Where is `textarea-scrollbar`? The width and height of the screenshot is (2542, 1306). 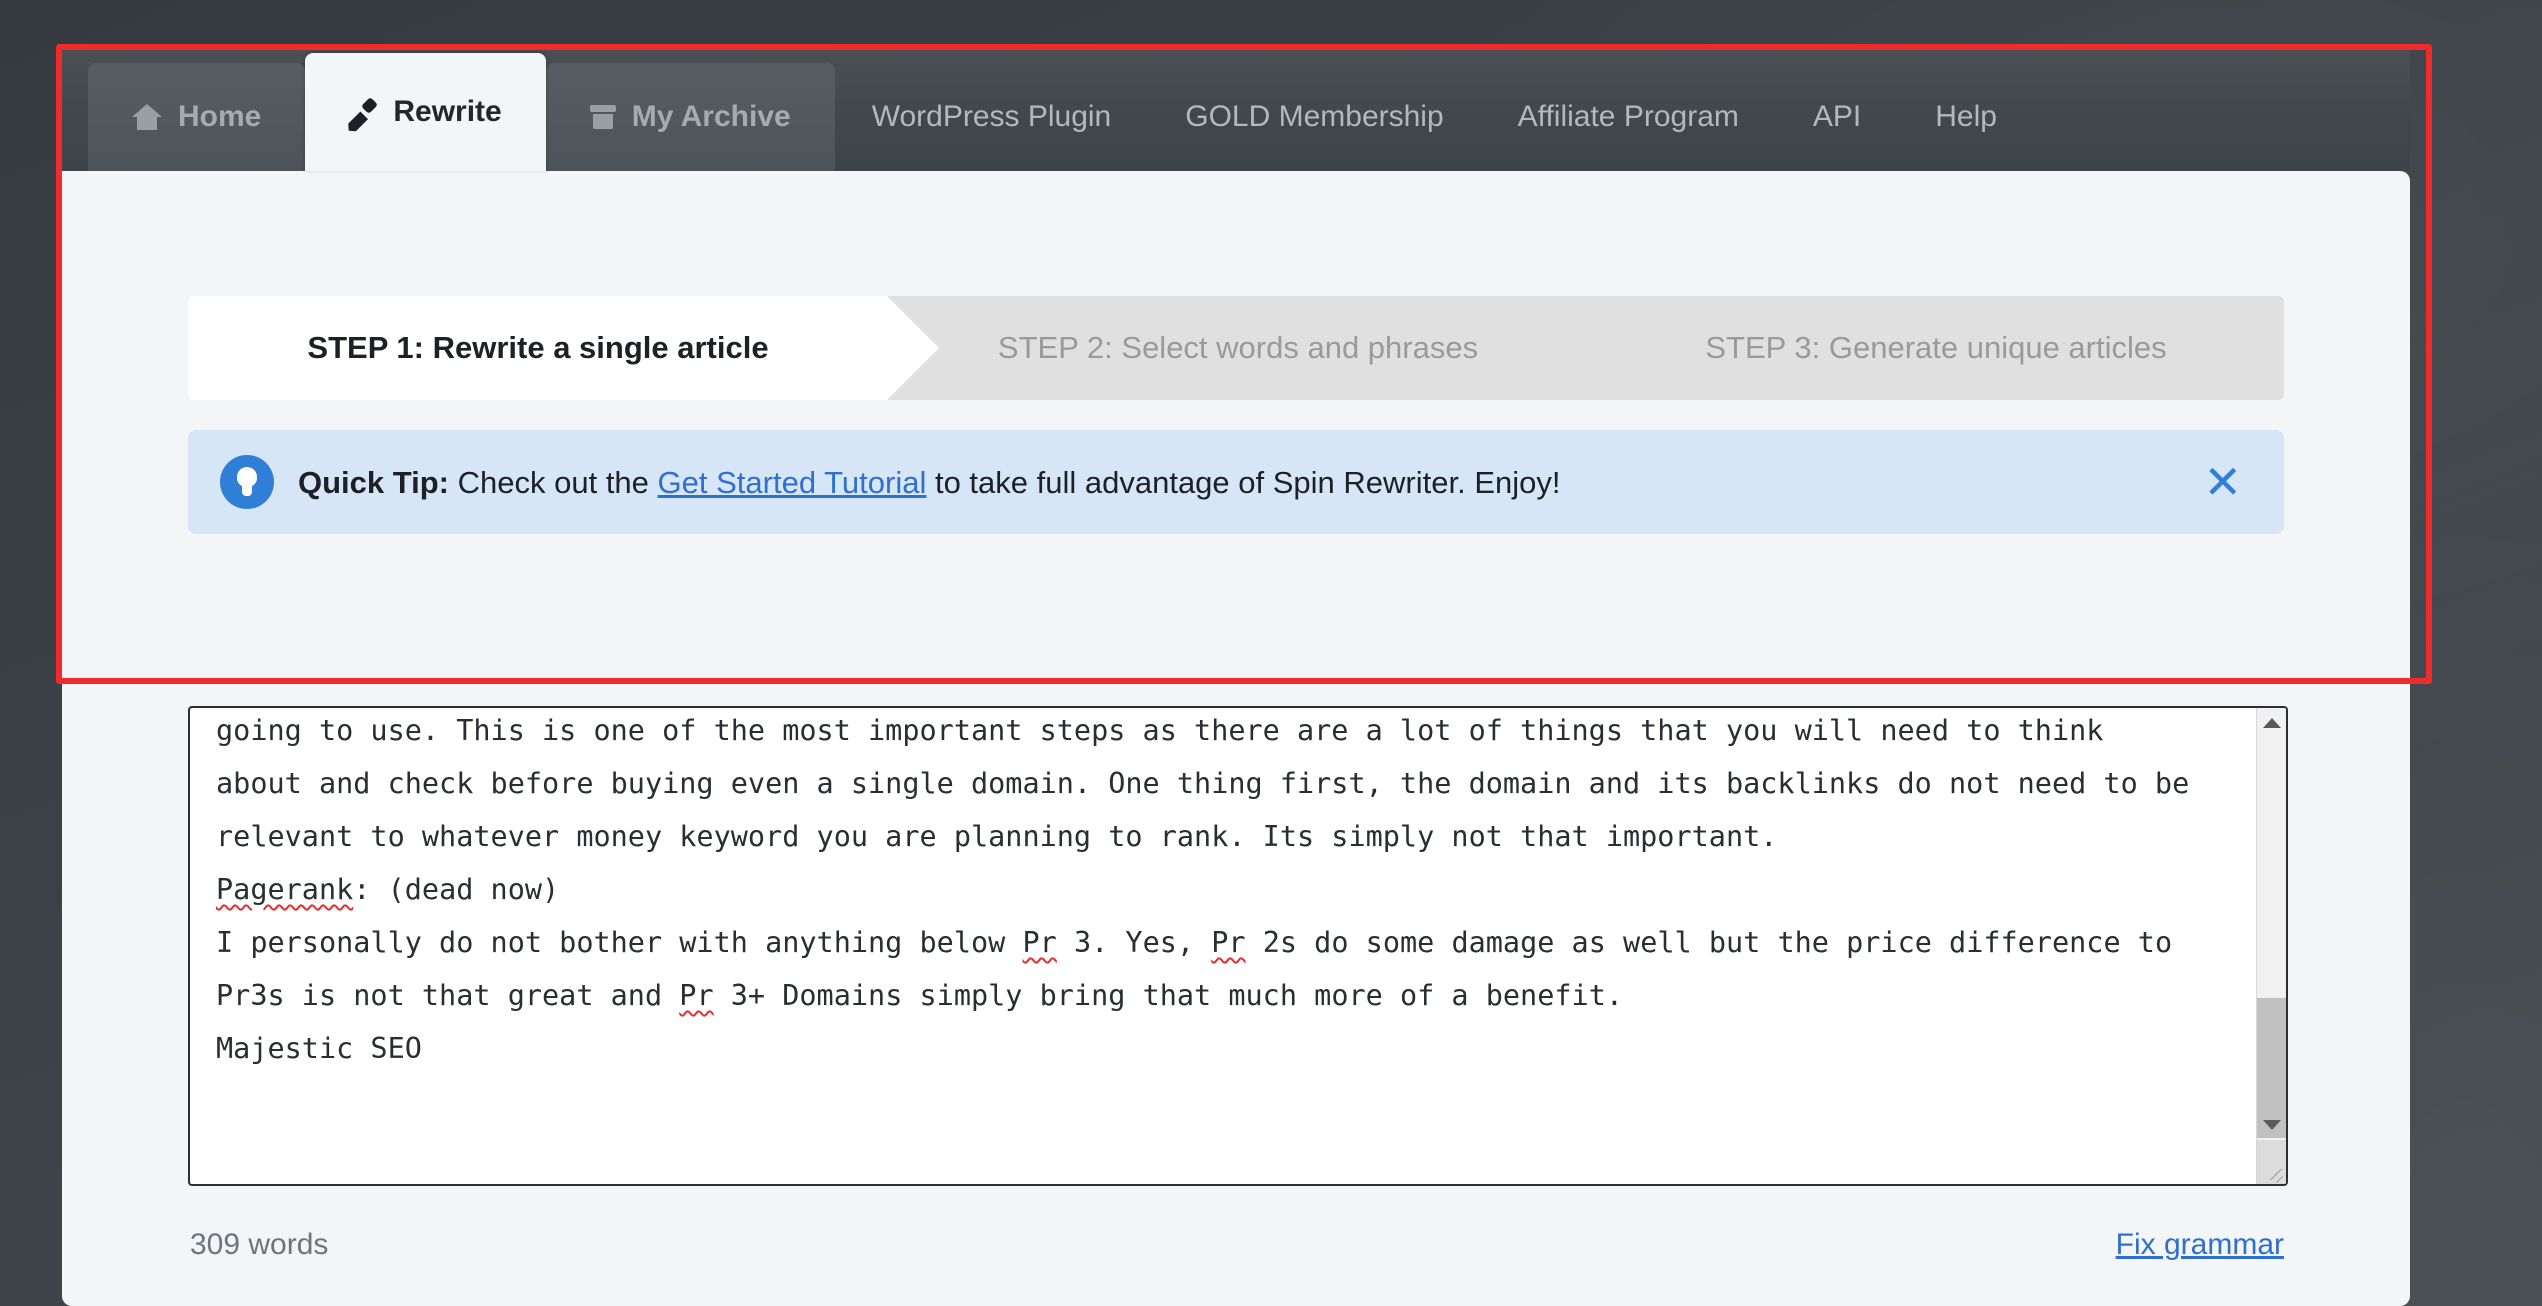
textarea-scrollbar is located at coordinates (2271, 946).